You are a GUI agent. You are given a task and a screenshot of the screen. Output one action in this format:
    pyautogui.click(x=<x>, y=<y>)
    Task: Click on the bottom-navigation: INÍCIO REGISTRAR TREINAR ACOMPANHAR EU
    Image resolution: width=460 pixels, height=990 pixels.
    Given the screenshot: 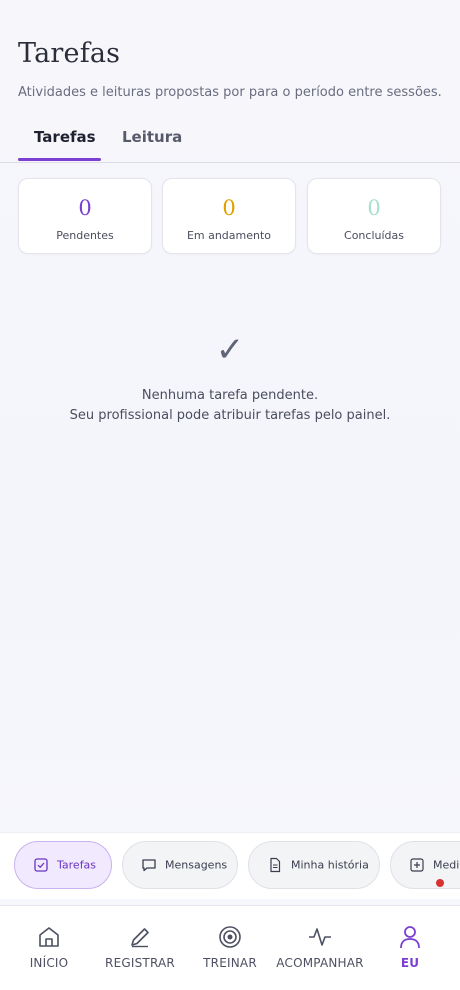 What is the action you would take?
    pyautogui.click(x=230, y=947)
    